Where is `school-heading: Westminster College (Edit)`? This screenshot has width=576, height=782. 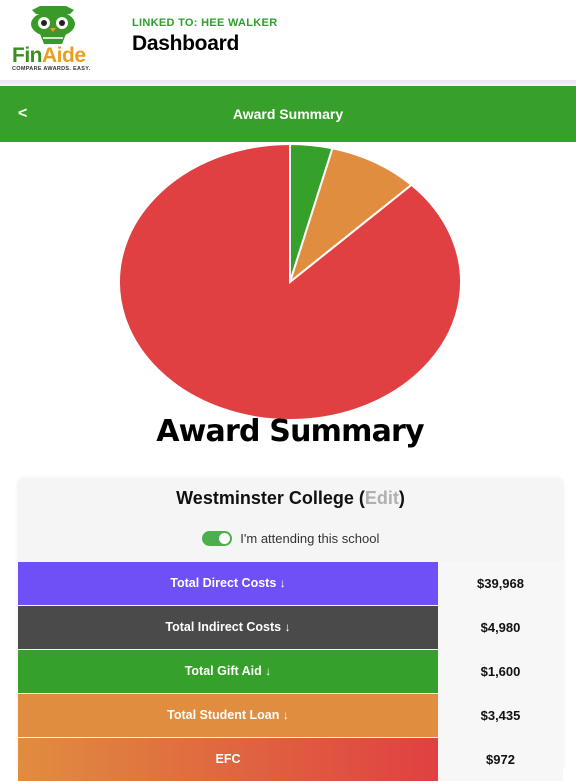 school-heading: Westminster College (Edit) is located at coordinates (290, 498).